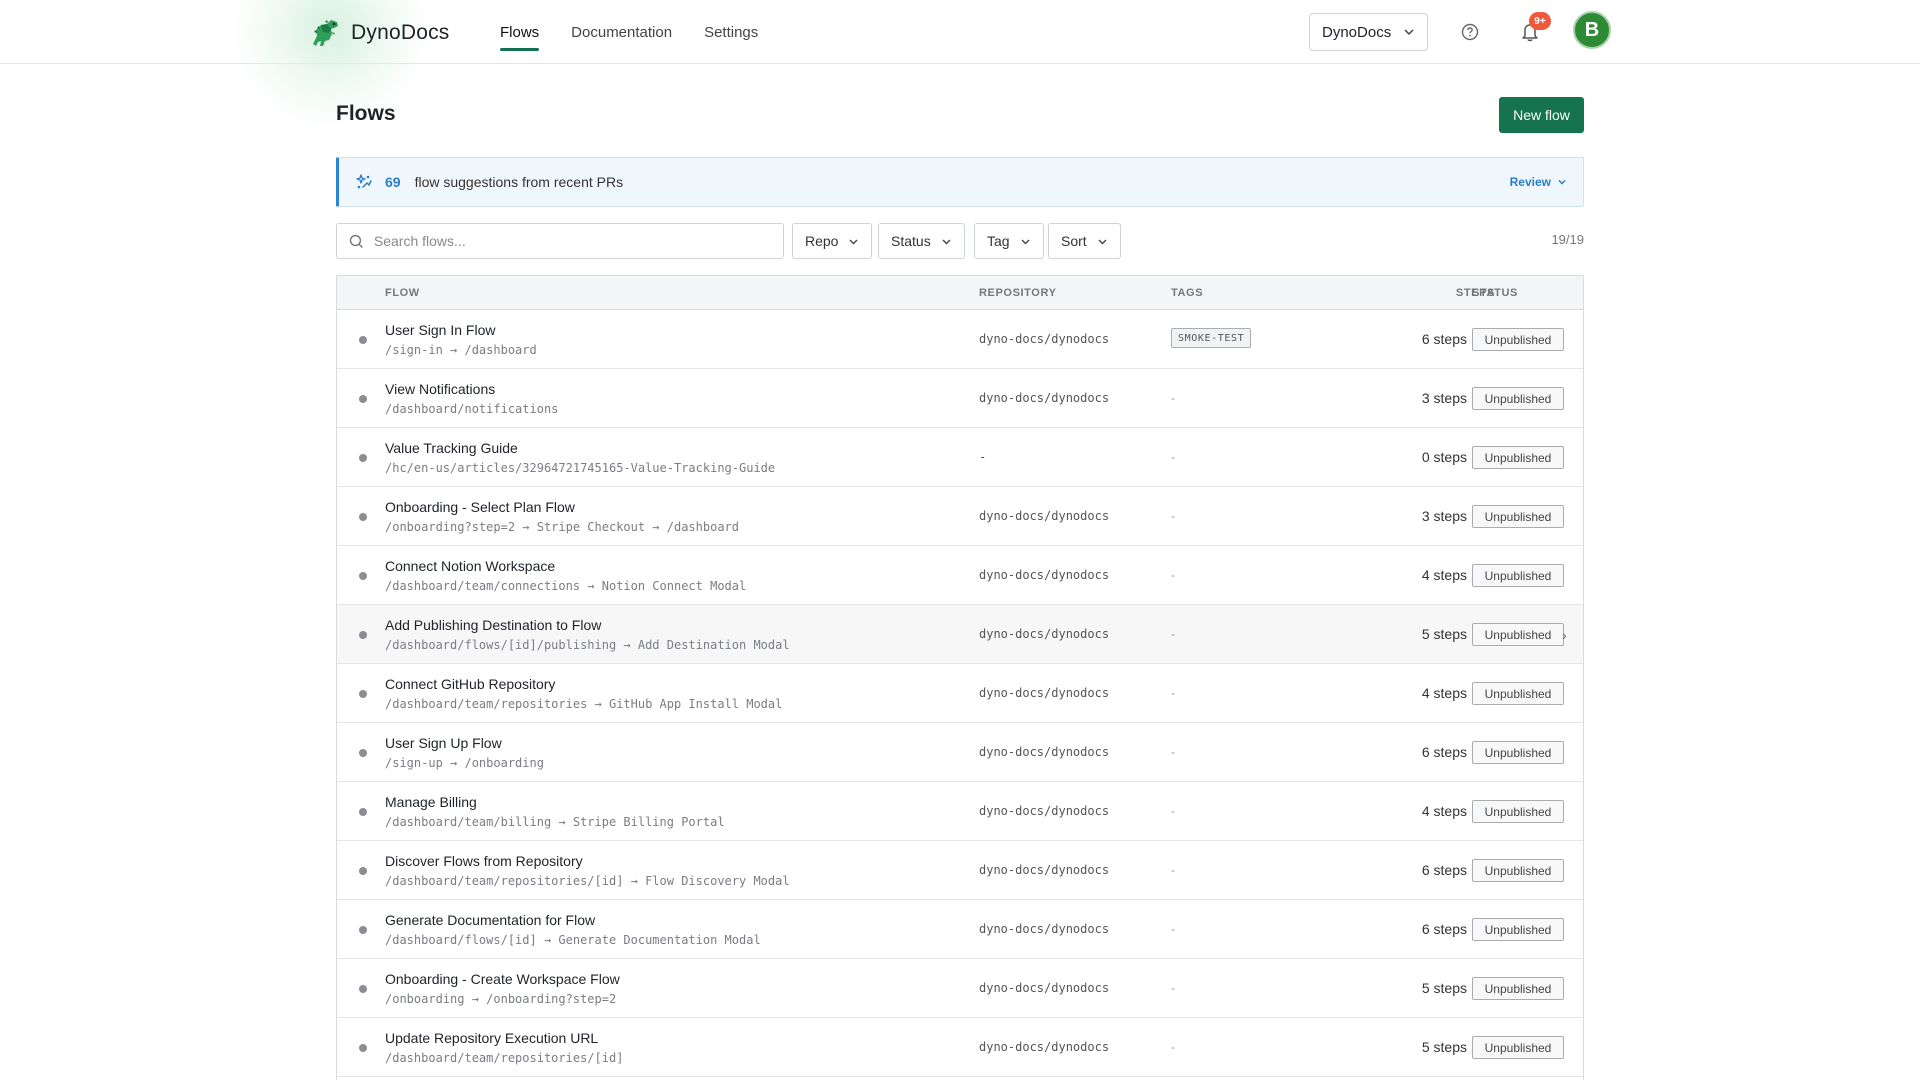 Image resolution: width=1920 pixels, height=1080 pixels. Describe the element at coordinates (1074, 241) in the screenshot. I see `filter-label: Sort` at that location.